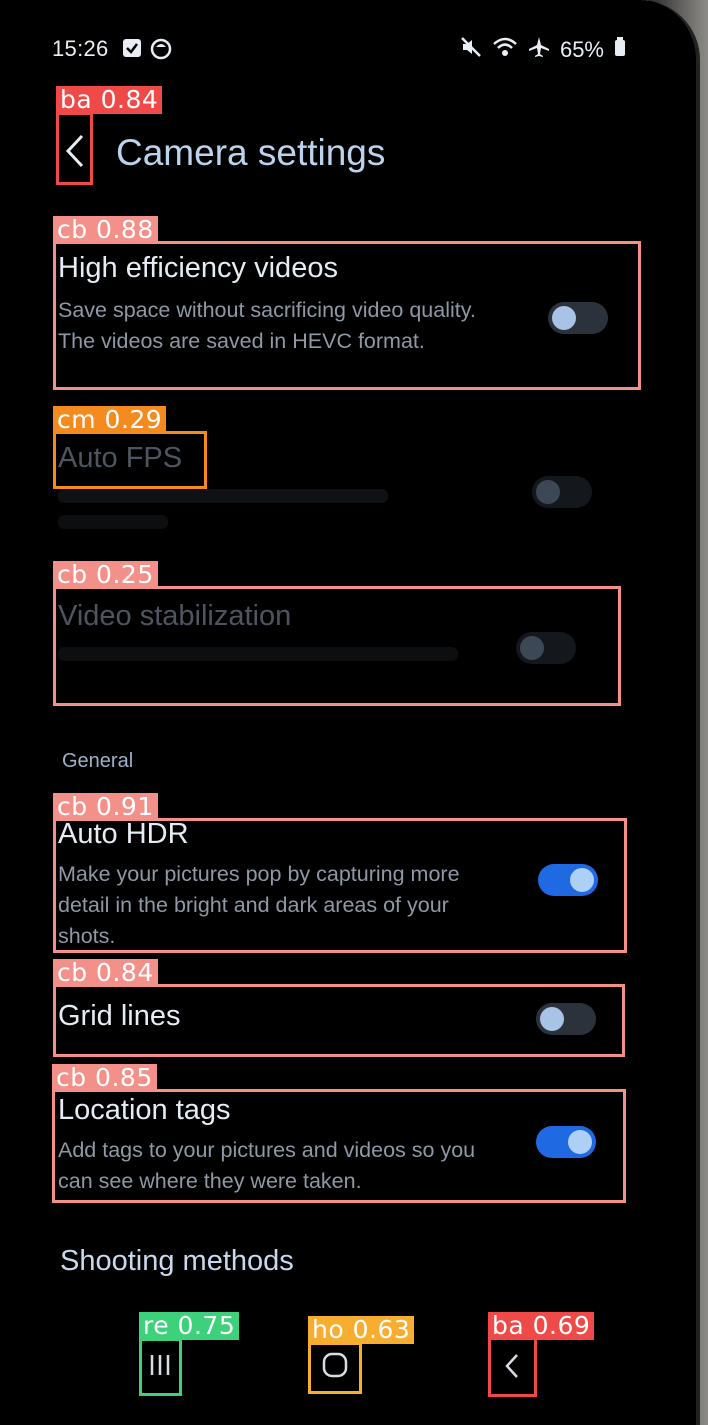  What do you see at coordinates (144, 1110) in the screenshot?
I see `setting-title: Location tags` at bounding box center [144, 1110].